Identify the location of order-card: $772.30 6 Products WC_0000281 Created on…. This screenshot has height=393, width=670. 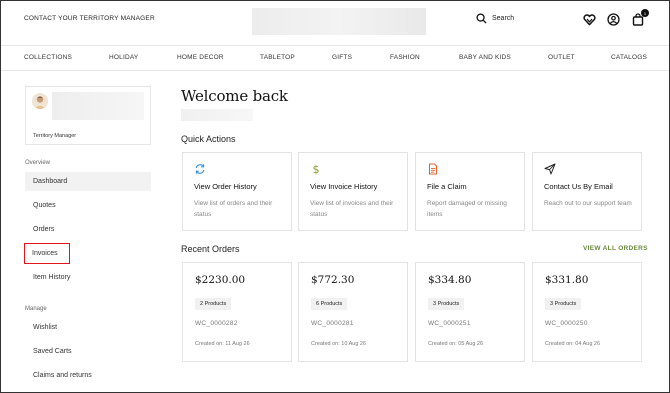
(353, 312).